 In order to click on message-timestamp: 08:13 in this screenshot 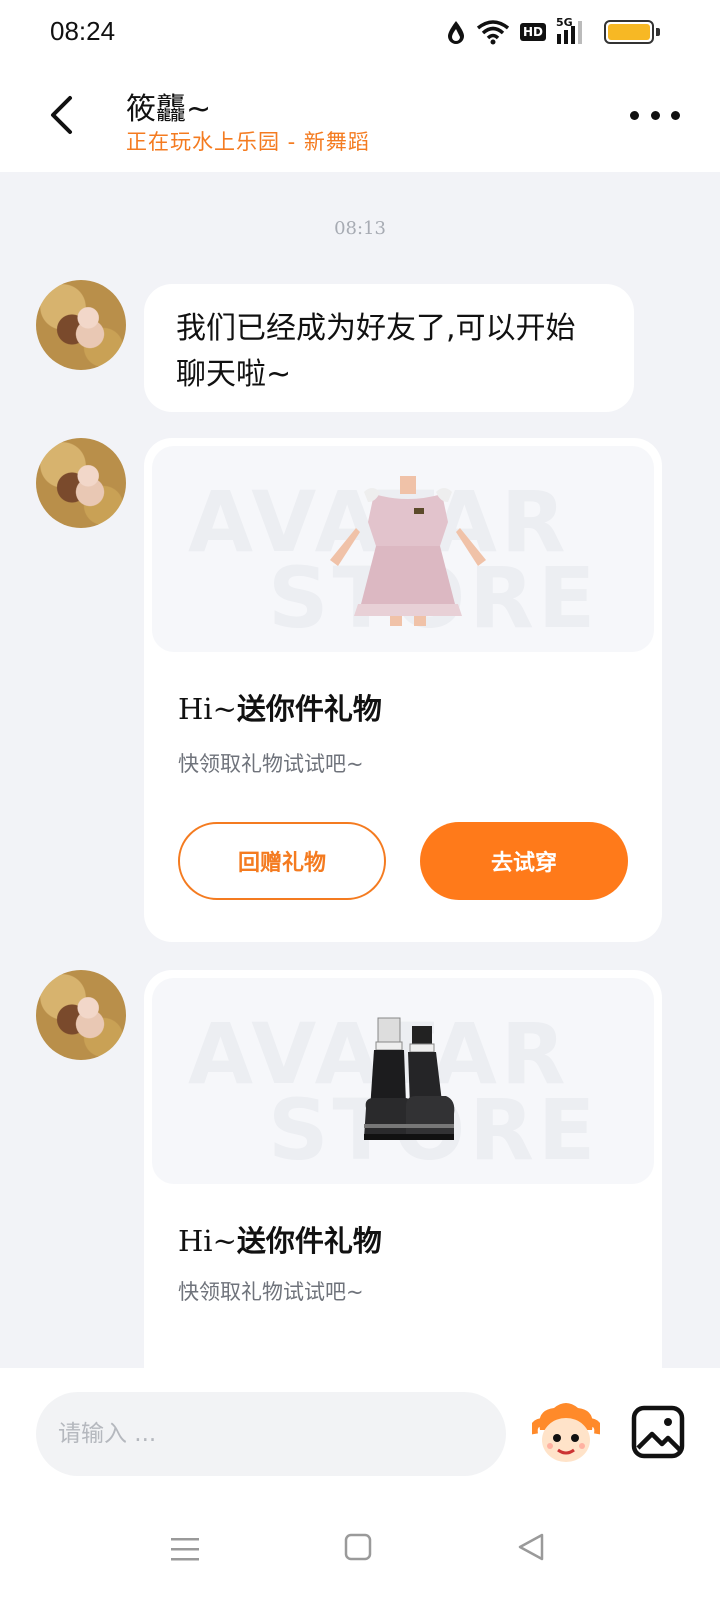, I will do `click(360, 228)`.